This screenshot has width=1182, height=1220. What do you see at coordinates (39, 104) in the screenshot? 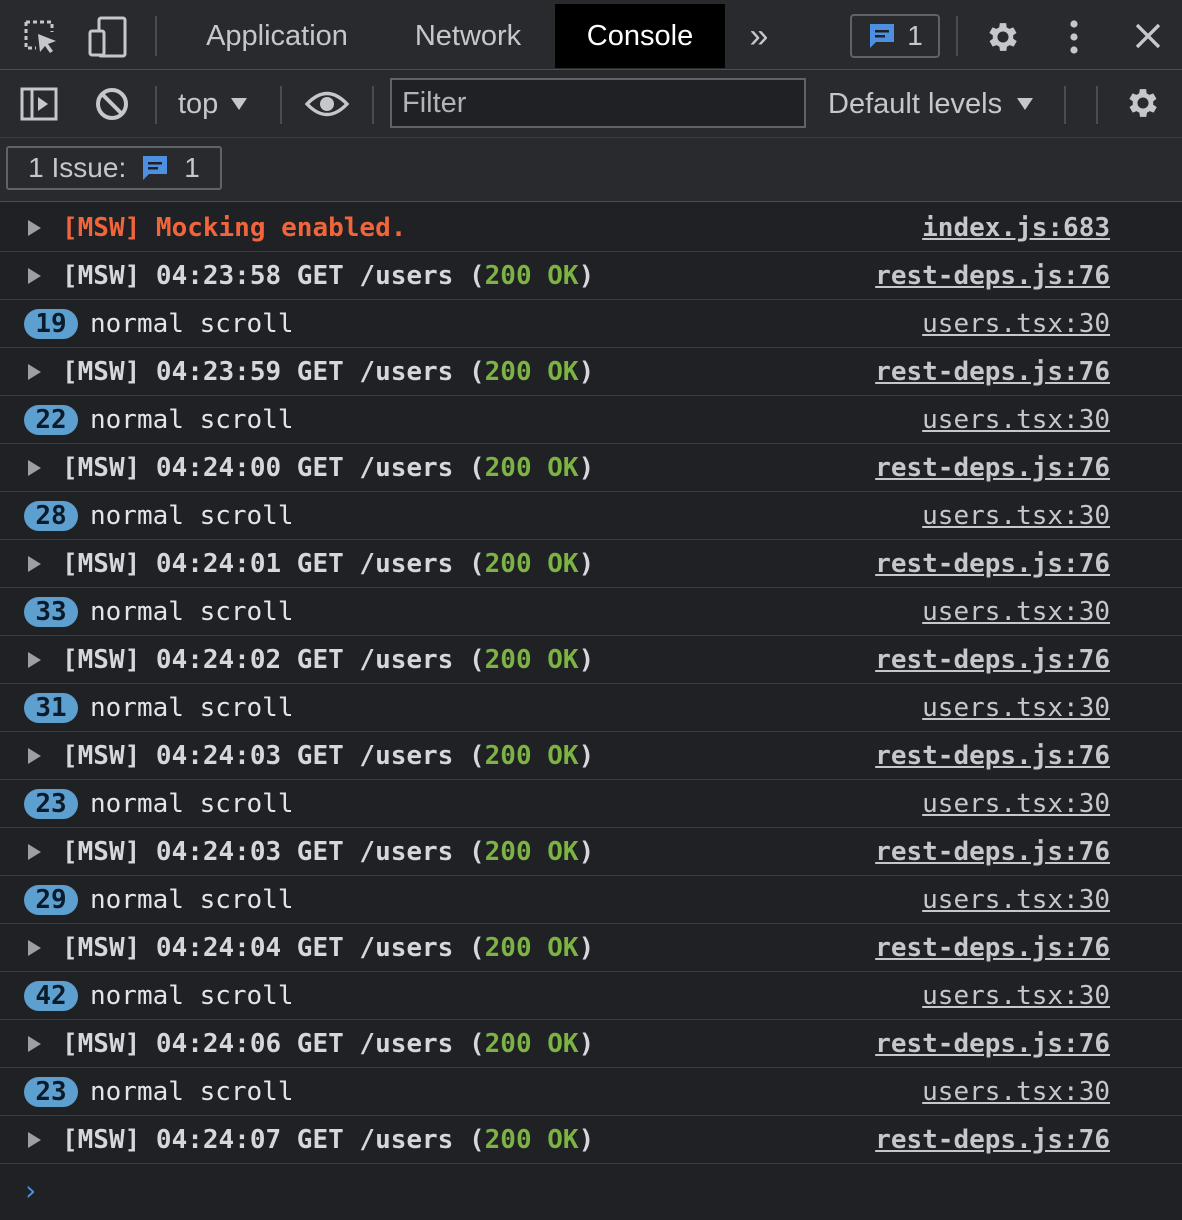
I see `sidebar-toggle-icon` at bounding box center [39, 104].